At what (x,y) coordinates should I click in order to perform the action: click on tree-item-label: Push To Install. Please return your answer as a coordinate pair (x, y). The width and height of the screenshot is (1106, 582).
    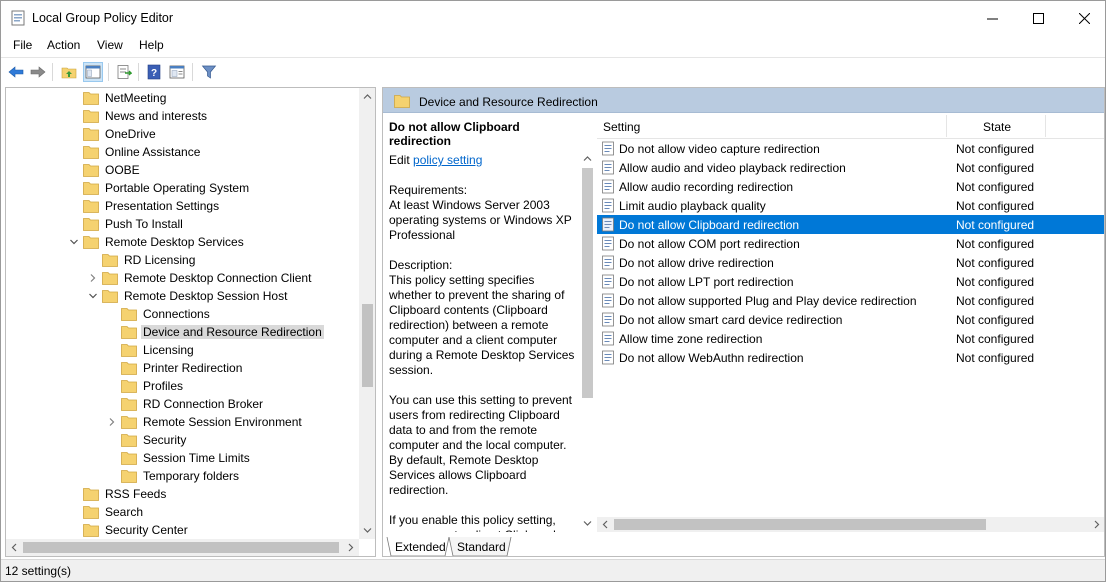
    Looking at the image, I should click on (144, 224).